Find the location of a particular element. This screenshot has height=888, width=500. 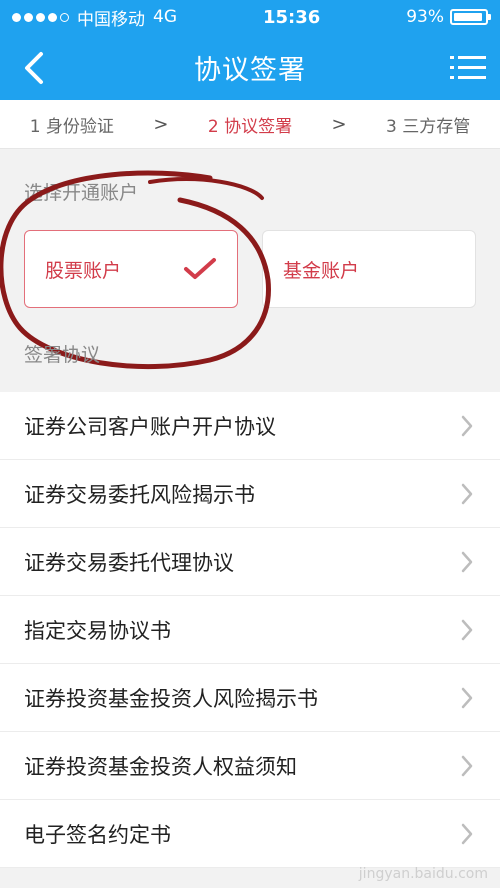

account-option-stock: 股票账户 is located at coordinates (131, 269).